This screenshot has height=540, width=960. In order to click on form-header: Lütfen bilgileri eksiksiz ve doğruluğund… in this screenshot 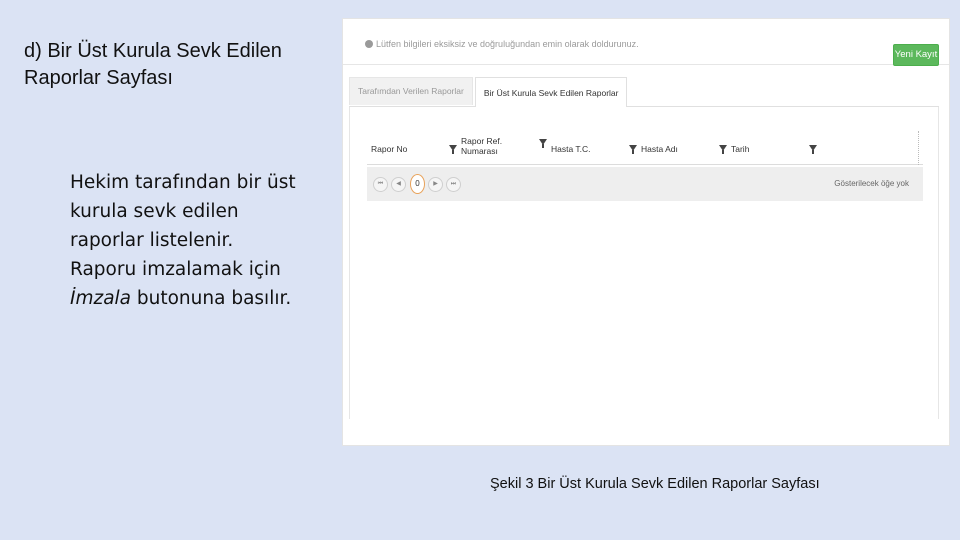, I will do `click(646, 42)`.